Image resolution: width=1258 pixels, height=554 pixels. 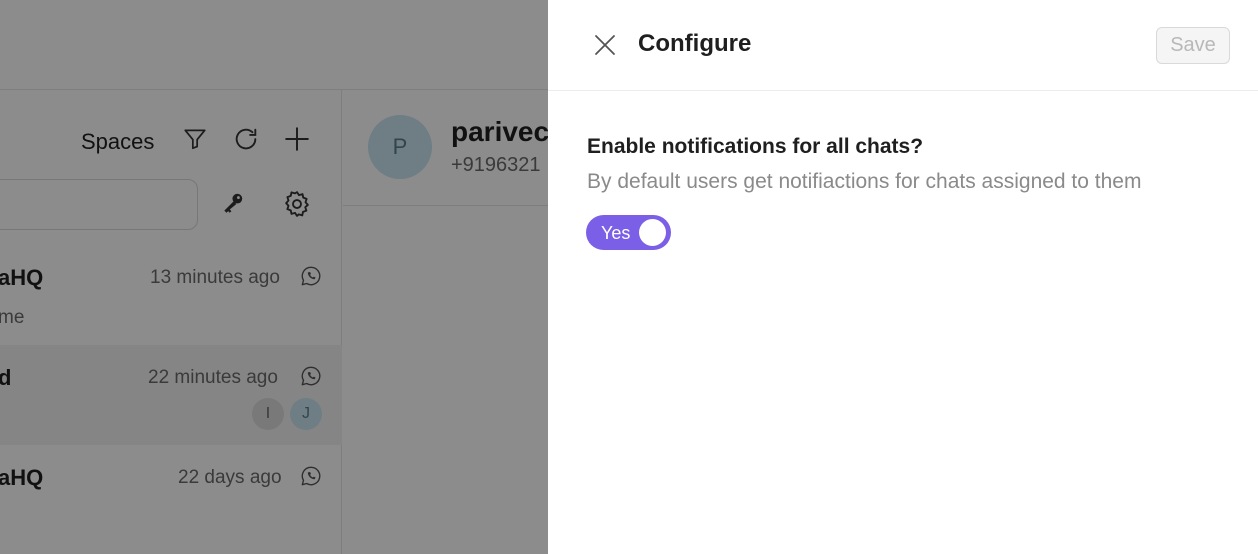 I want to click on save-button: Save, so click(x=1193, y=45).